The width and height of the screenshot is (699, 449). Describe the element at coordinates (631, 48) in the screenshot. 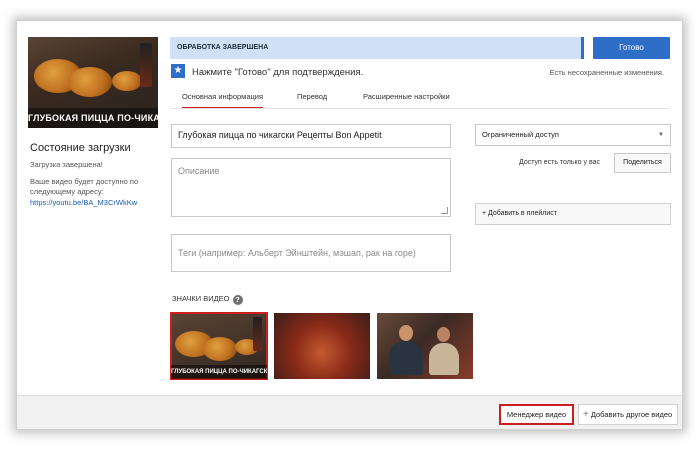

I see `done-button: Готово` at that location.